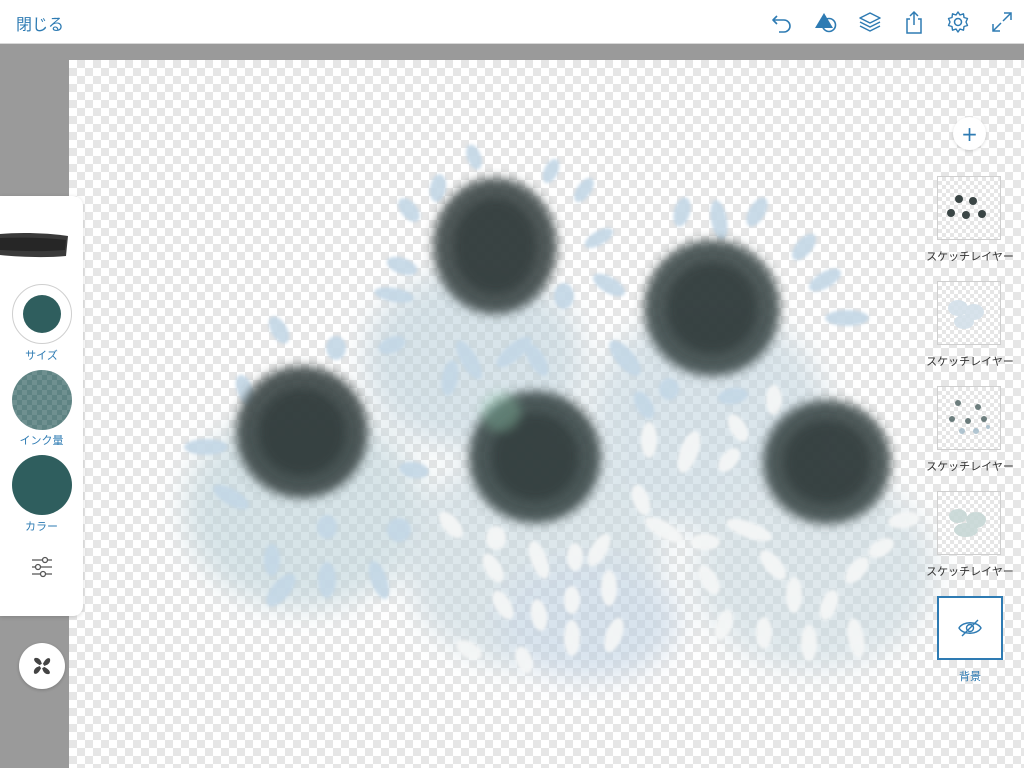 This screenshot has width=1024, height=768. I want to click on fan-button, so click(42, 666).